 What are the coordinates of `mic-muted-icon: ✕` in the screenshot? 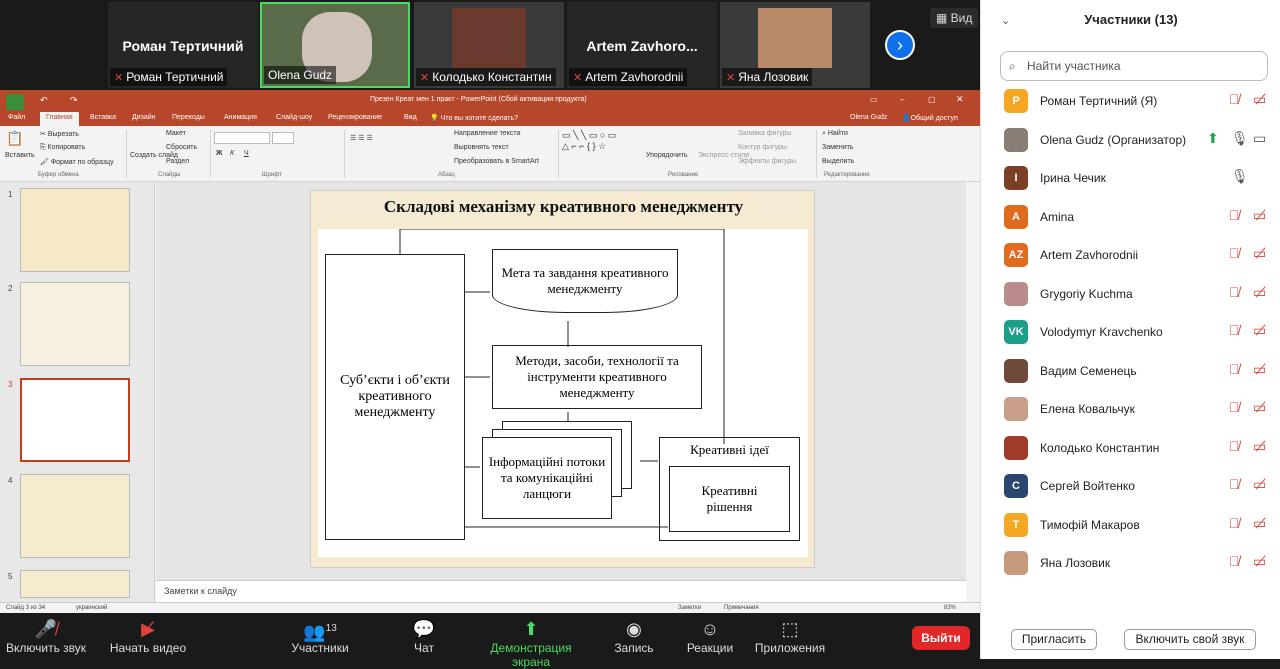 It's located at (119, 78).